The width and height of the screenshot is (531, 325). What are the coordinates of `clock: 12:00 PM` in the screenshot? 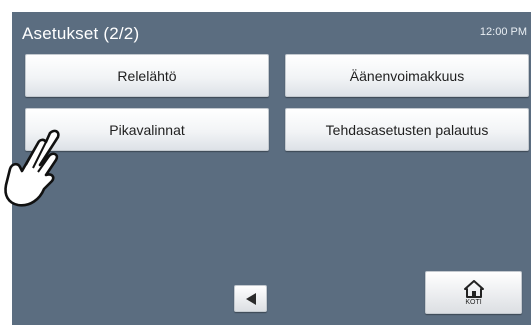 It's located at (503, 32).